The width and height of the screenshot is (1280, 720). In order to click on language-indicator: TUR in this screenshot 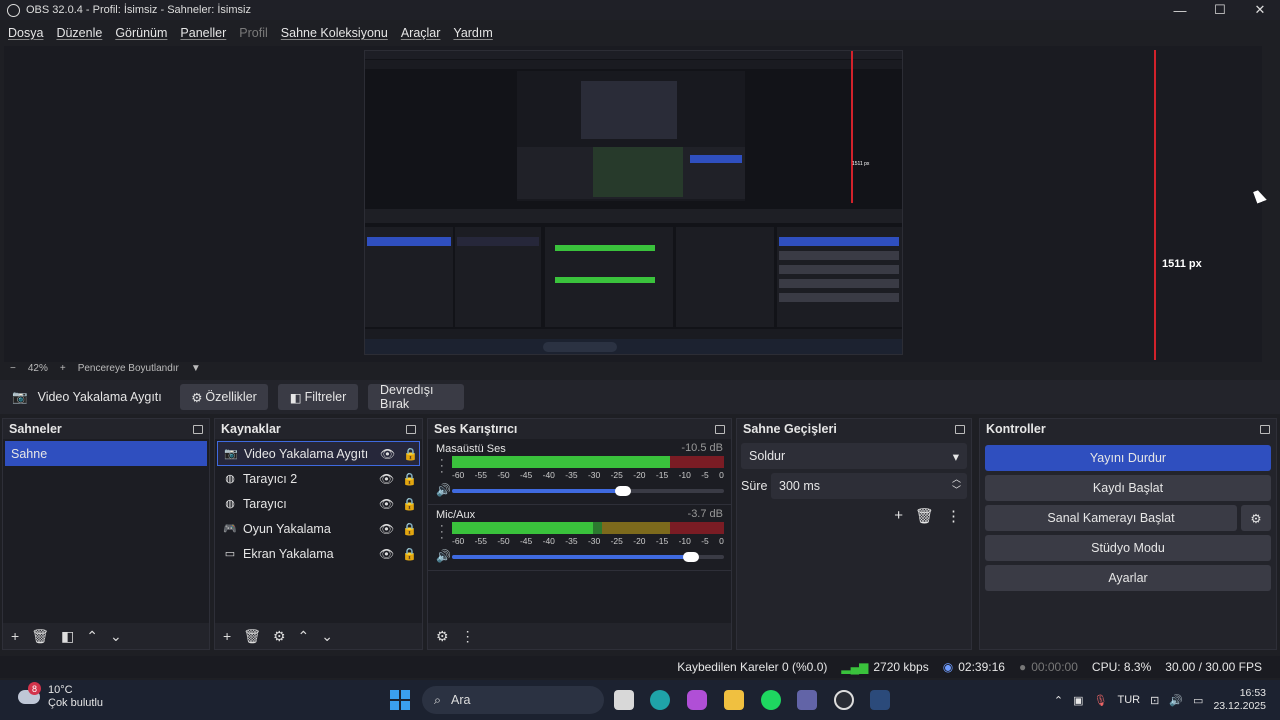, I will do `click(1129, 700)`.